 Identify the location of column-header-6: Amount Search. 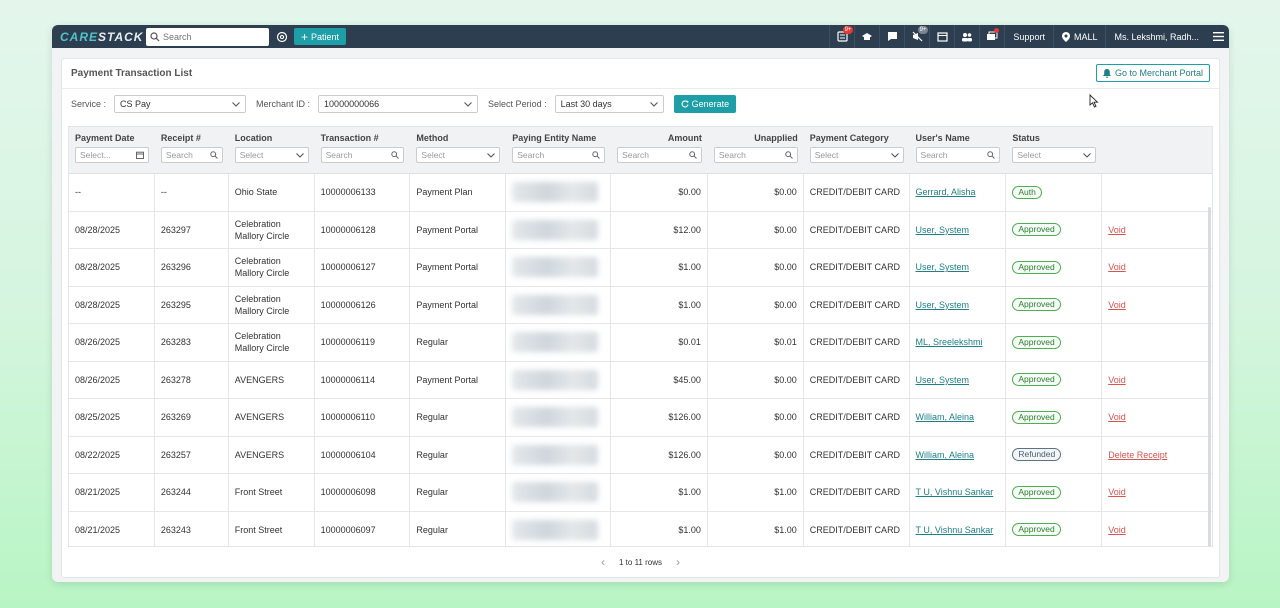
(659, 150).